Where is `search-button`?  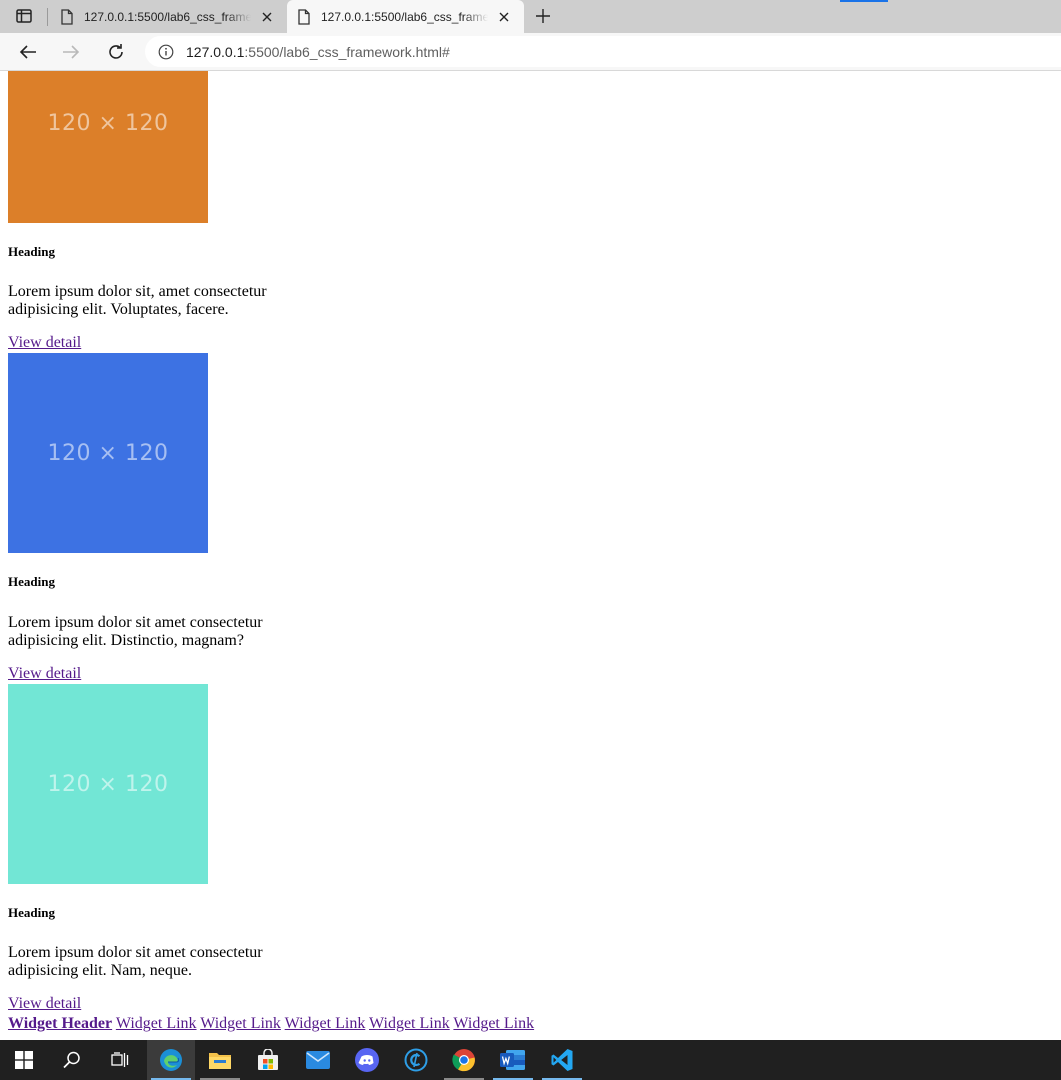 search-button is located at coordinates (72, 1060).